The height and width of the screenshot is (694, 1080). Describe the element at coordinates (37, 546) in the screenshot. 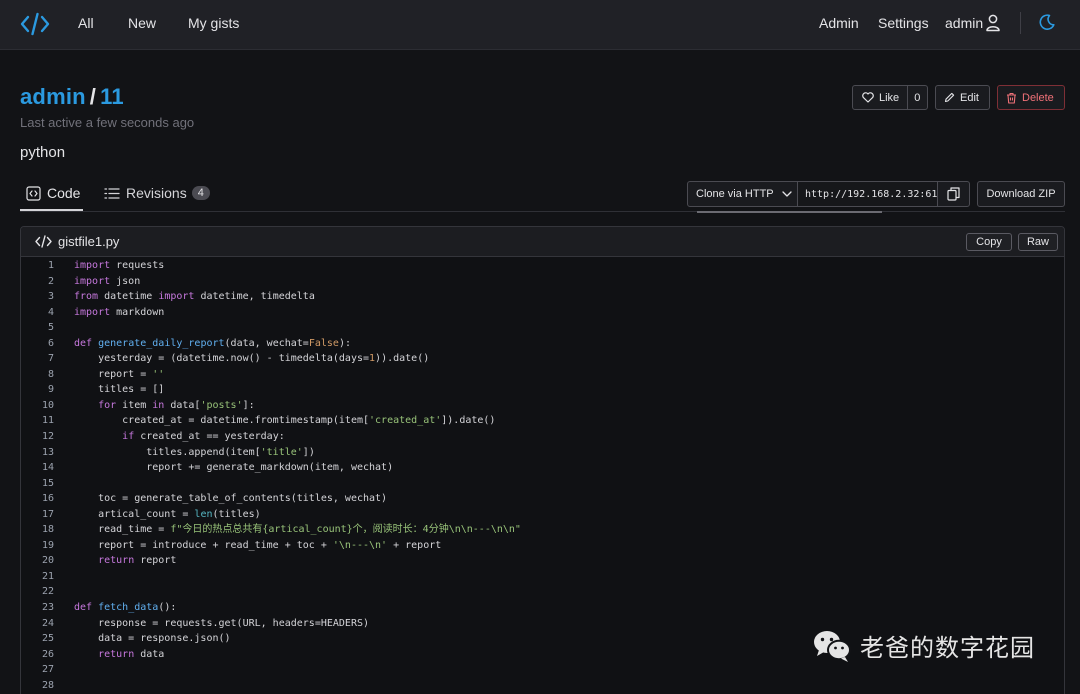

I see `line-number: 19` at that location.